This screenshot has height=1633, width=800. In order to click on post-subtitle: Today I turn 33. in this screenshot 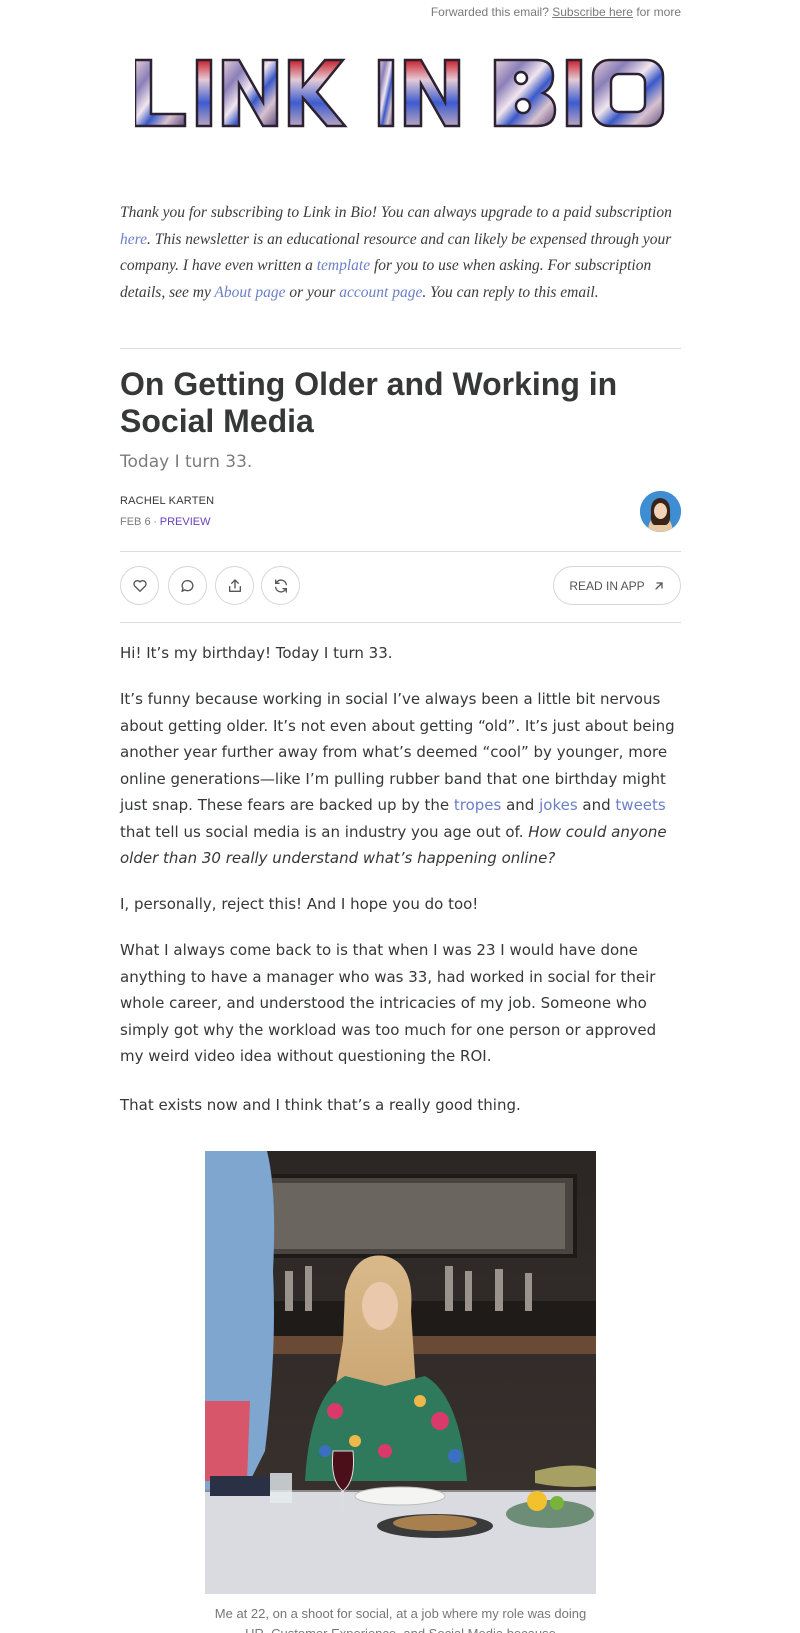, I will do `click(186, 462)`.